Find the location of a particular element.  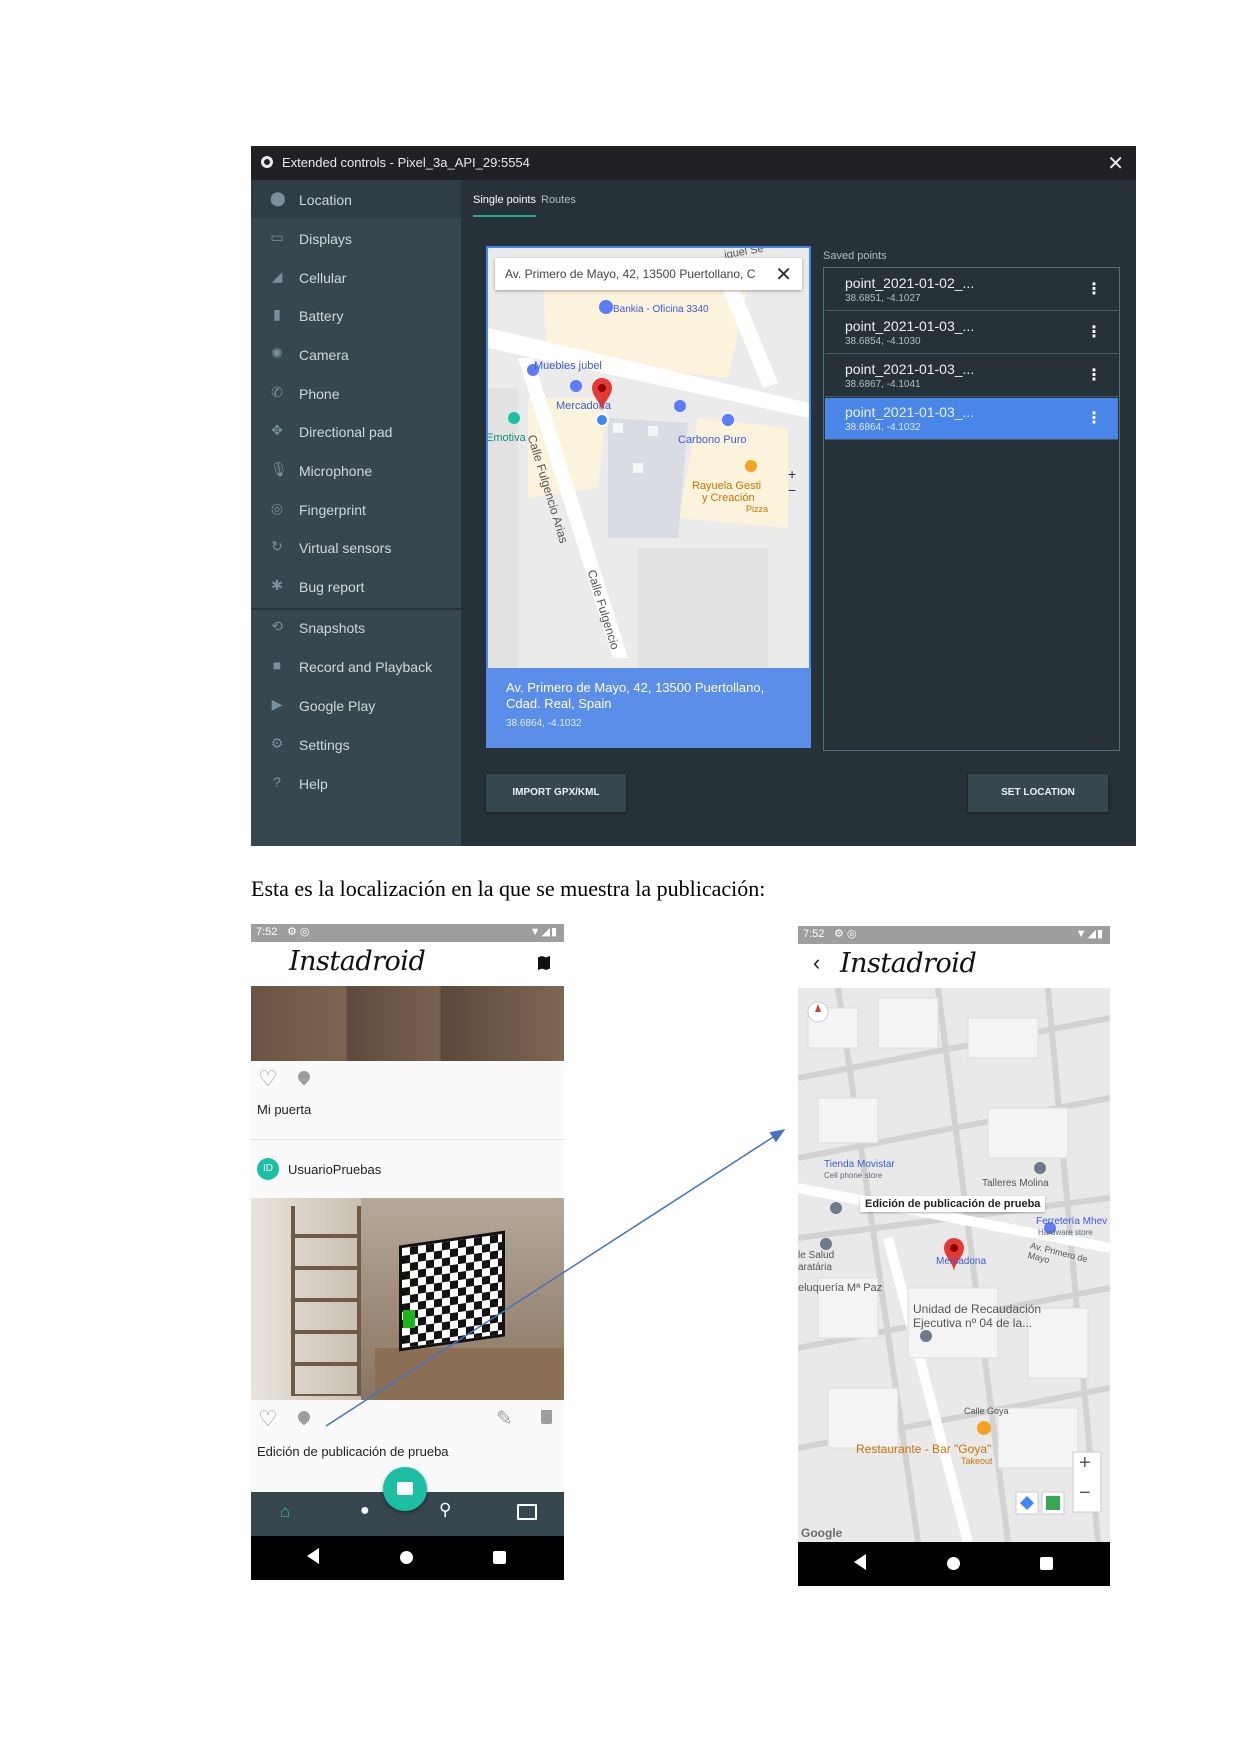

close-icon: ✕ is located at coordinates (1115, 163).